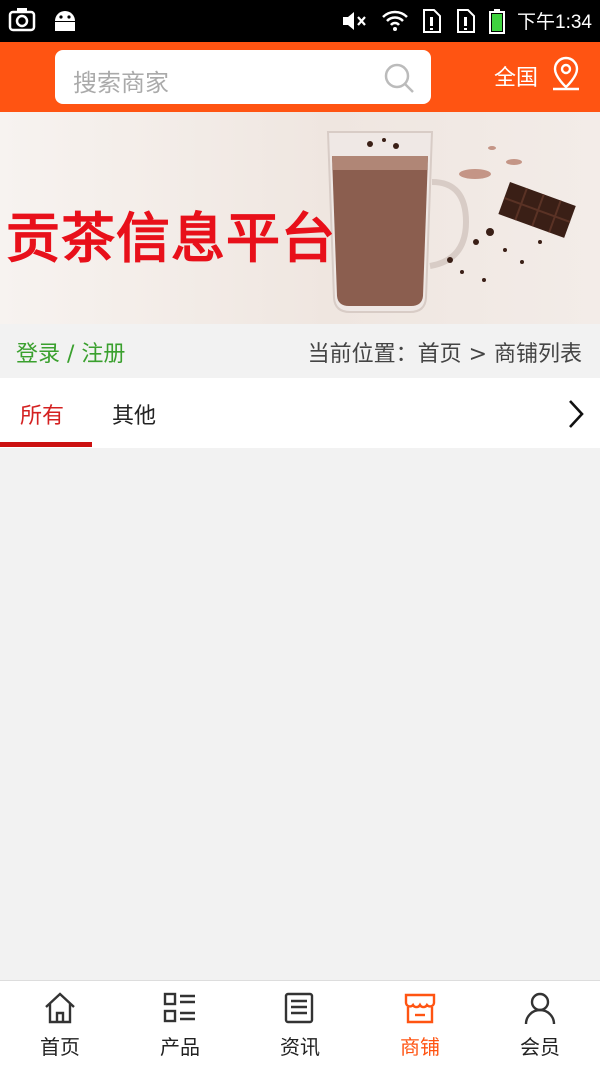 This screenshot has height=1068, width=600. Describe the element at coordinates (554, 22) in the screenshot. I see `clock: 下午1:34` at that location.